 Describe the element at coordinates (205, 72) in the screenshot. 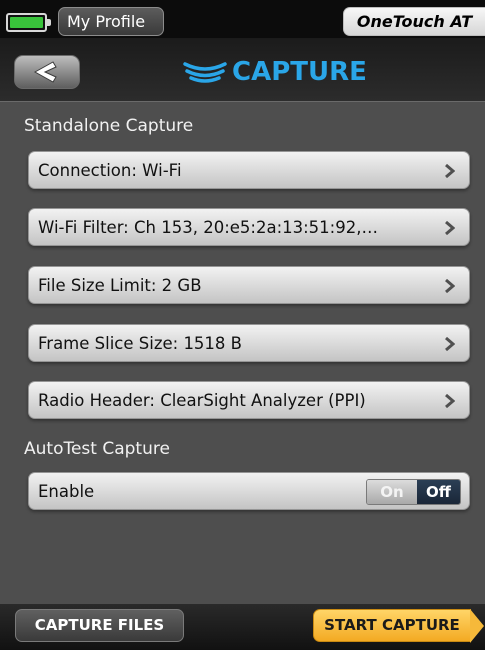

I see `capture-waves-icon` at that location.